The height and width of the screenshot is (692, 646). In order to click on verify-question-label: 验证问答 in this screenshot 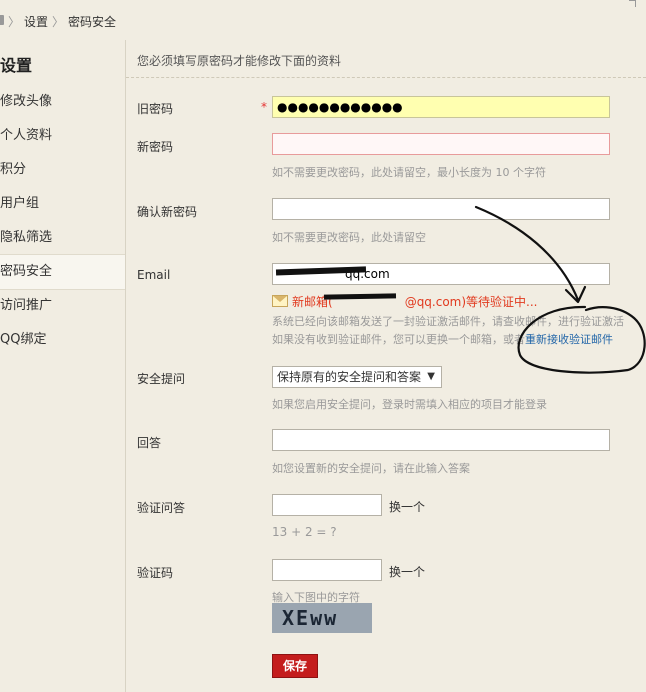, I will do `click(161, 508)`.